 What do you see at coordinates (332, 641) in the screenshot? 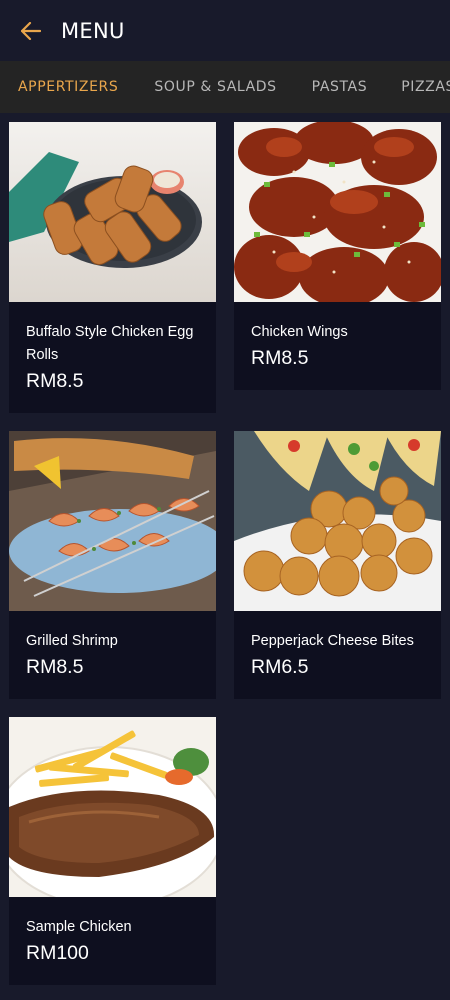
I see `menu-item-name: Pepperjack Cheese Bites` at bounding box center [332, 641].